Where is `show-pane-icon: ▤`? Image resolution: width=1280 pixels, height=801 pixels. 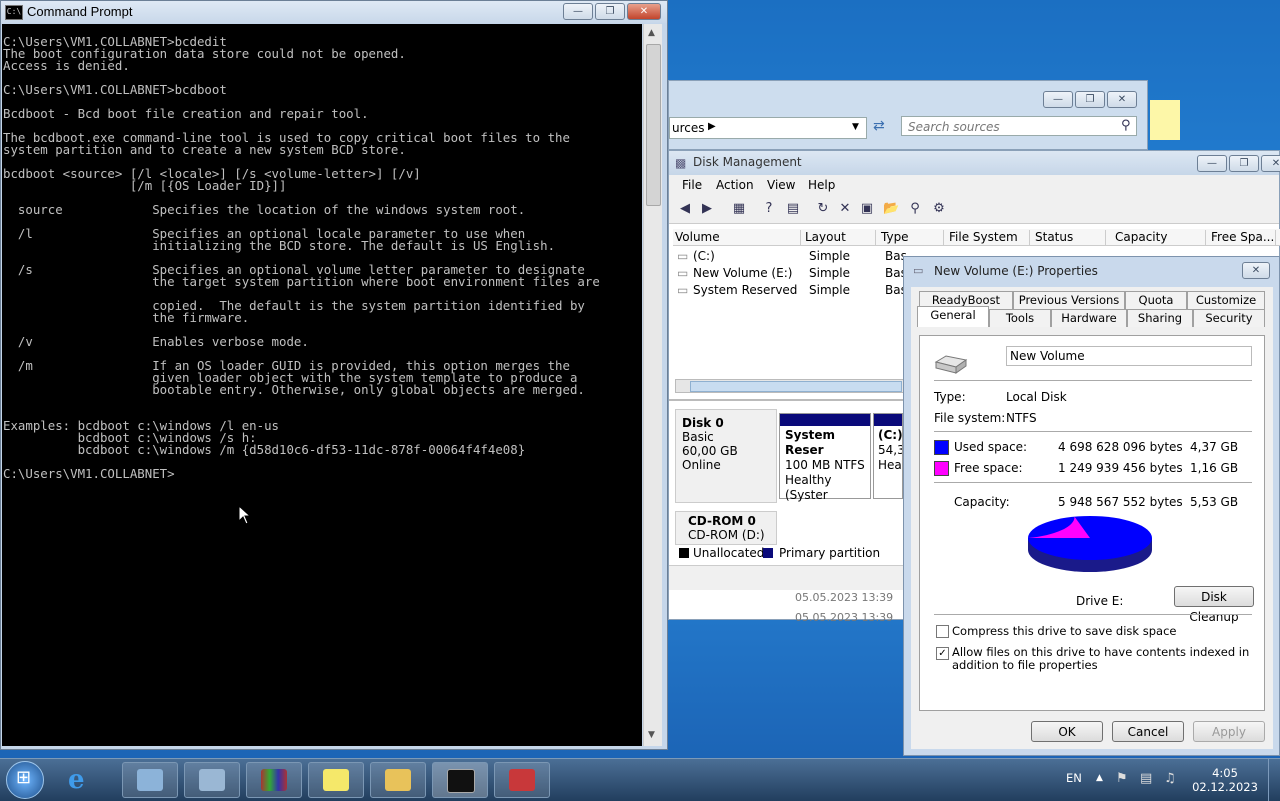
show-pane-icon: ▤ is located at coordinates (793, 209).